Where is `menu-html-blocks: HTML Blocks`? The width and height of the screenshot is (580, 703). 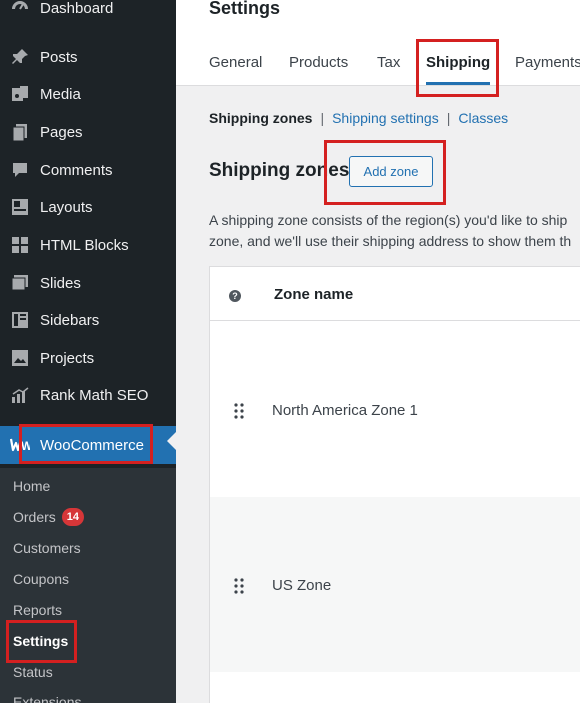 menu-html-blocks: HTML Blocks is located at coordinates (88, 245).